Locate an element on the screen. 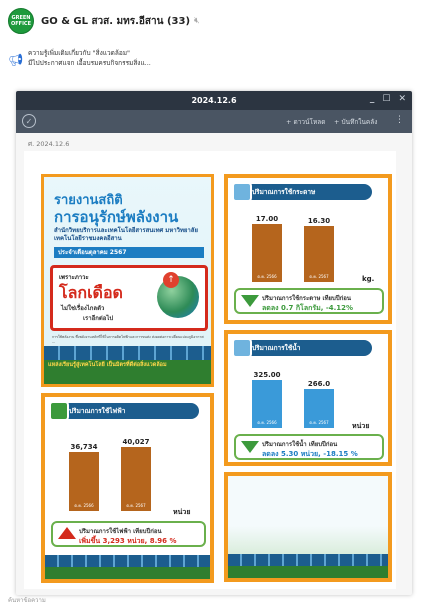  electric-bar-chart: 36,734 ต.ค. 2566 40,027 ต.ค. 2567 is located at coordinates (124, 474).